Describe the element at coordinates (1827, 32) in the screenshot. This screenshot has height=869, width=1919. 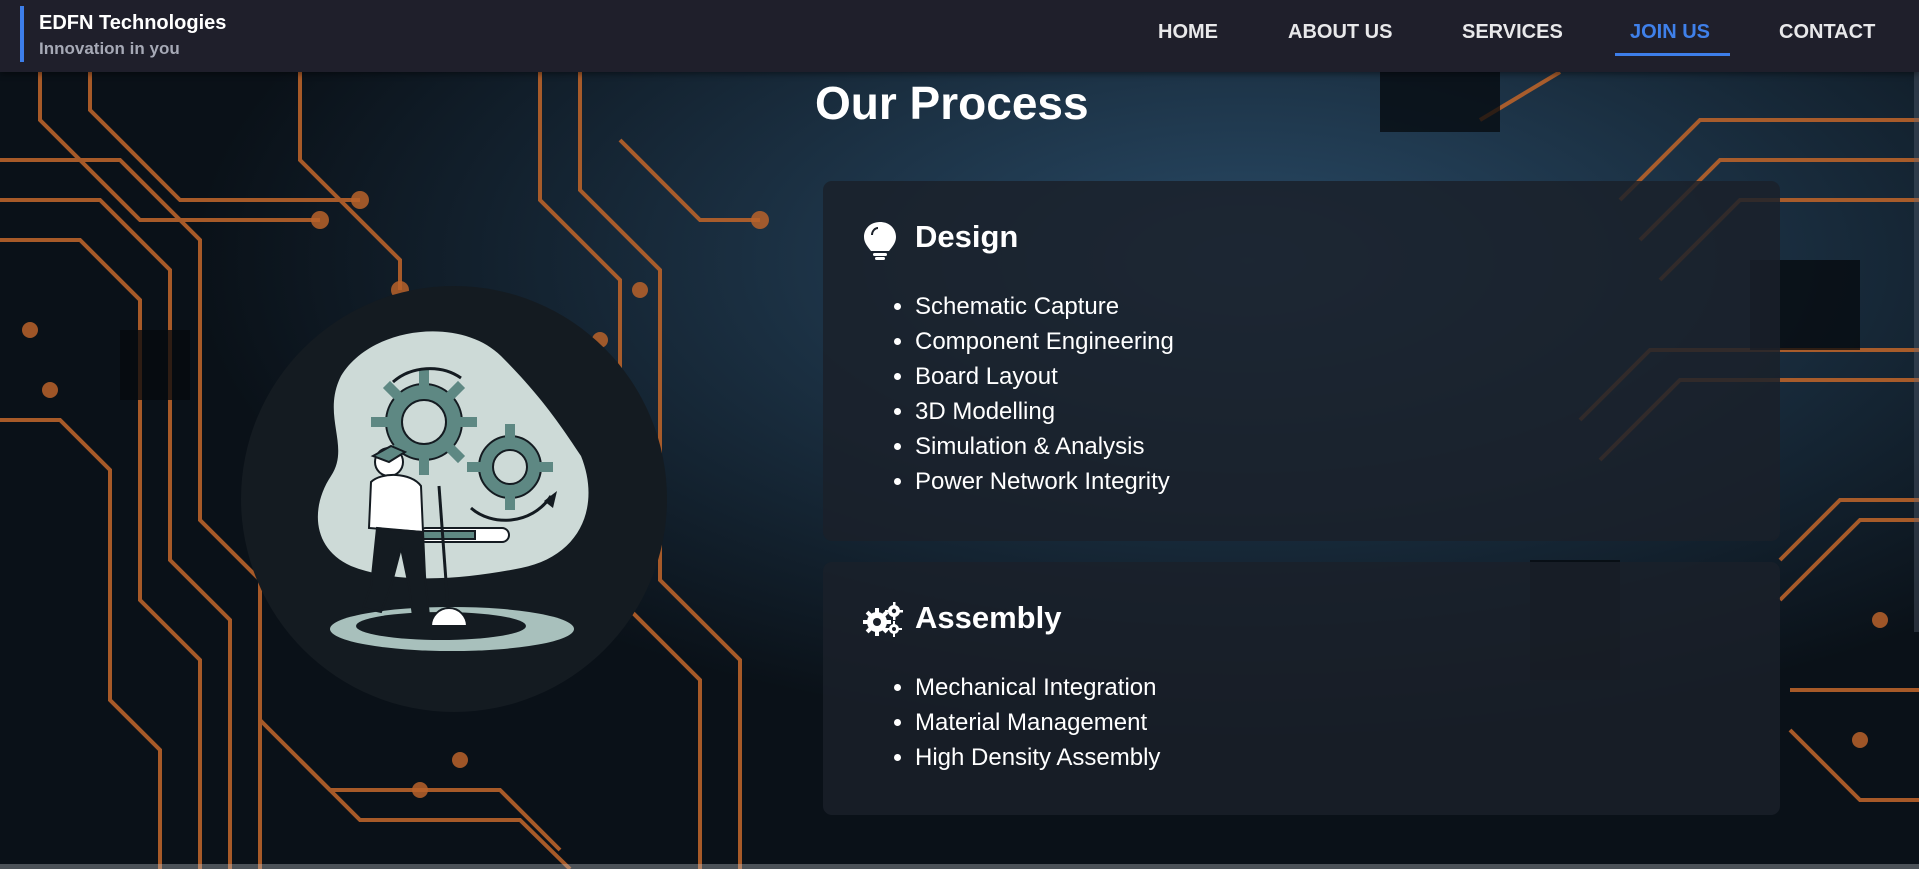
I see `nav-contact: CONTACT` at that location.